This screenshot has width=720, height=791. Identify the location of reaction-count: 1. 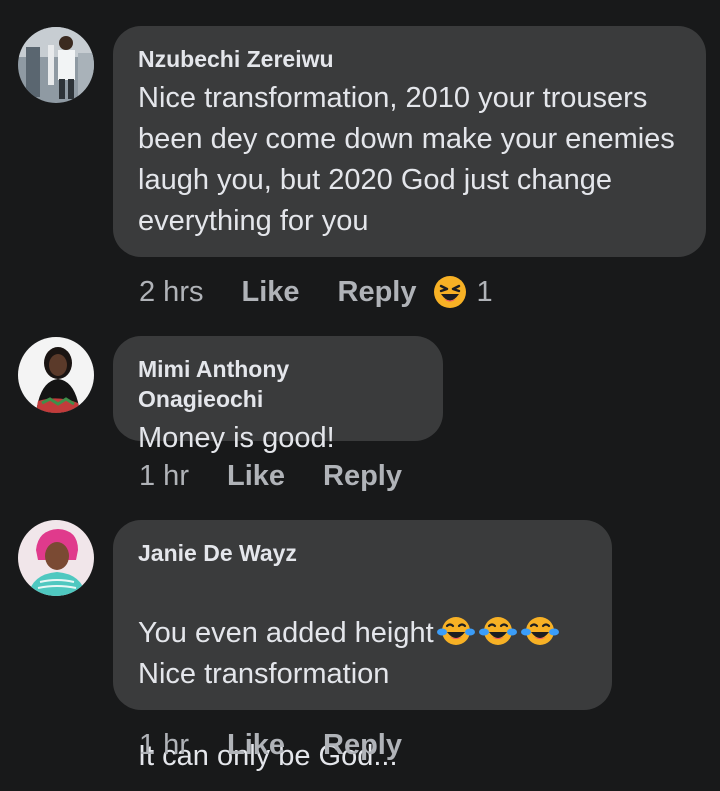
(484, 291).